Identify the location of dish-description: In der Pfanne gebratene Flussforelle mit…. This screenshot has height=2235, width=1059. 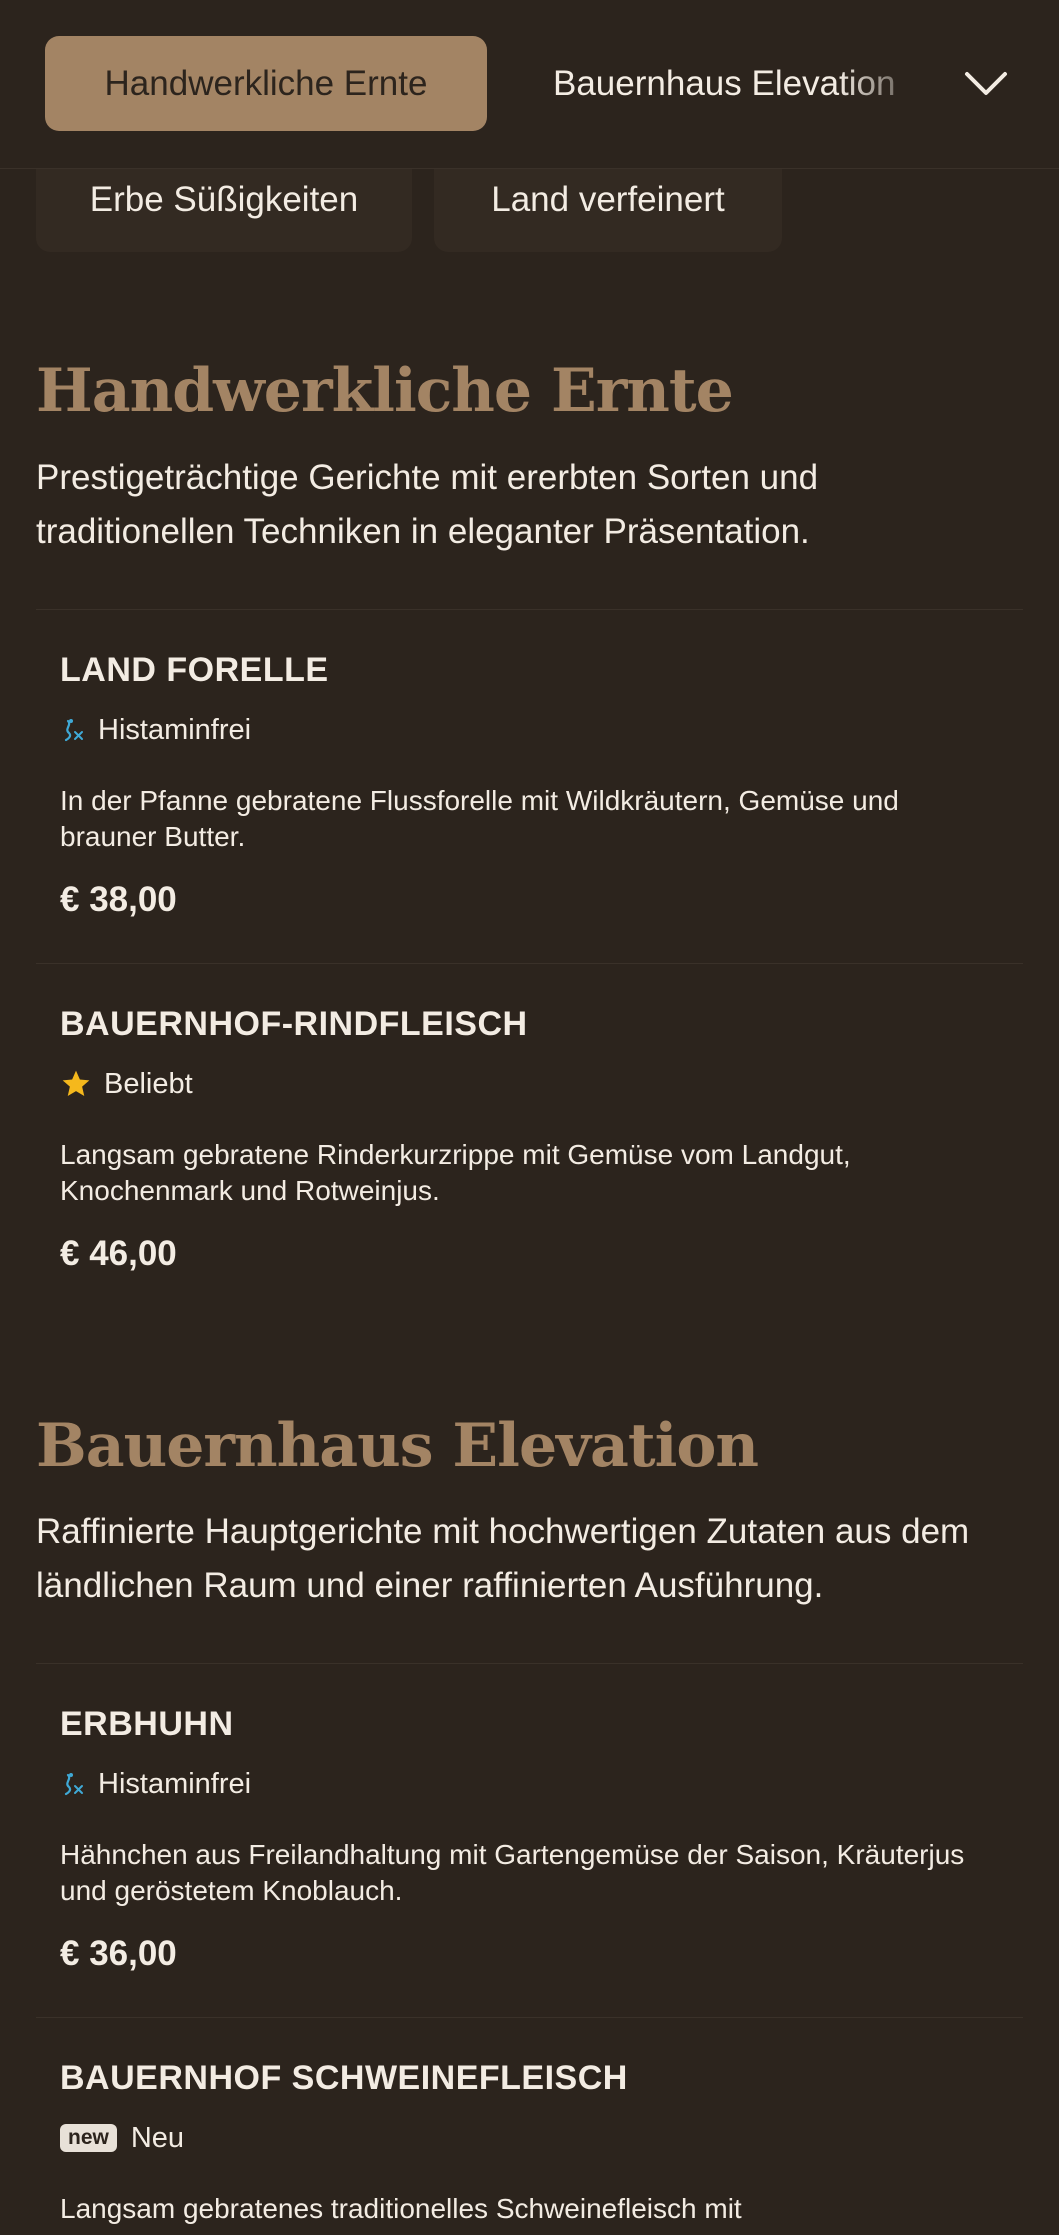
(479, 818).